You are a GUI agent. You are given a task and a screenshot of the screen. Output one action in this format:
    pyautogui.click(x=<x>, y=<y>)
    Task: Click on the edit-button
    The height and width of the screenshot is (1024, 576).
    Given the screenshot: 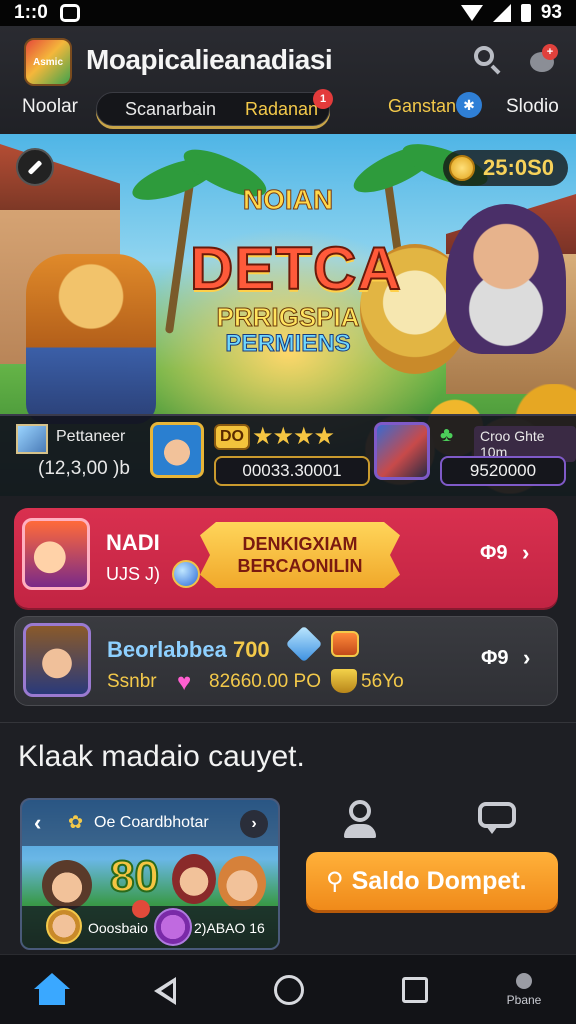 What is the action you would take?
    pyautogui.click(x=35, y=167)
    